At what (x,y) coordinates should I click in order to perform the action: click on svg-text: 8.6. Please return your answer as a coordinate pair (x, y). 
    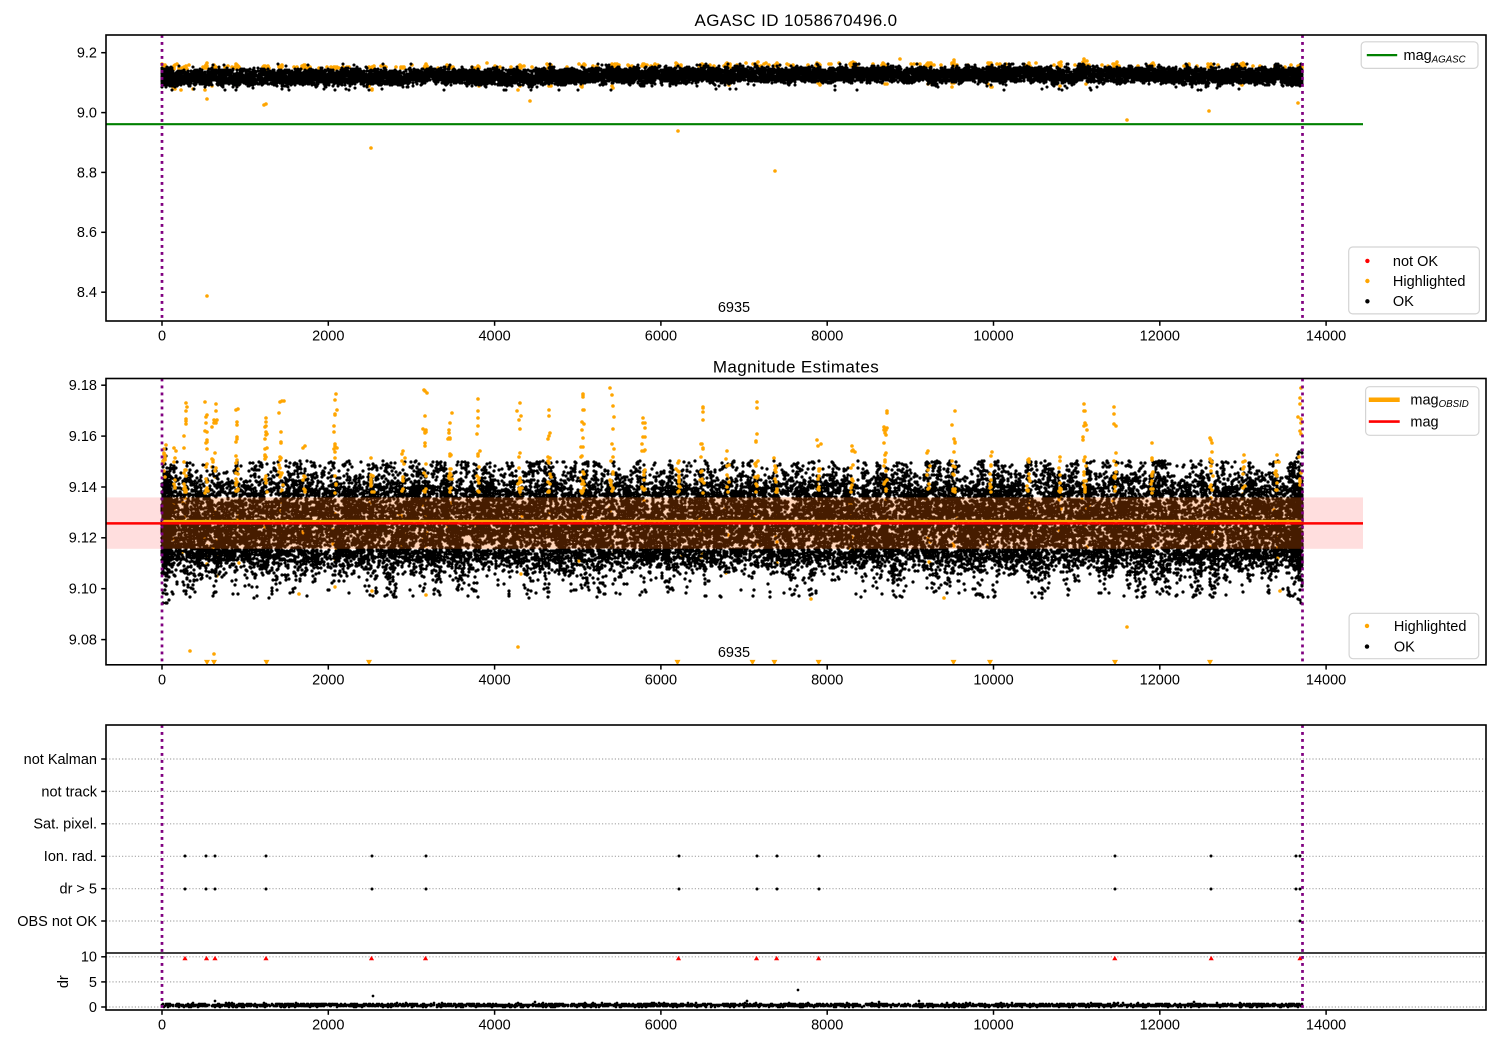
    Looking at the image, I should click on (87, 233).